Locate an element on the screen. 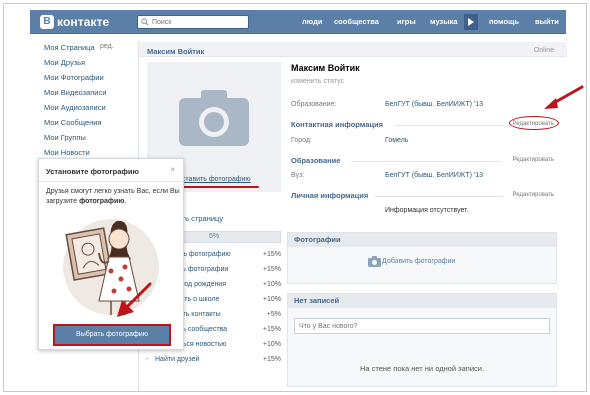 Image resolution: width=590 pixels, height=395 pixels. photos-box: Фотографии Добавить фотографии is located at coordinates (422, 258).